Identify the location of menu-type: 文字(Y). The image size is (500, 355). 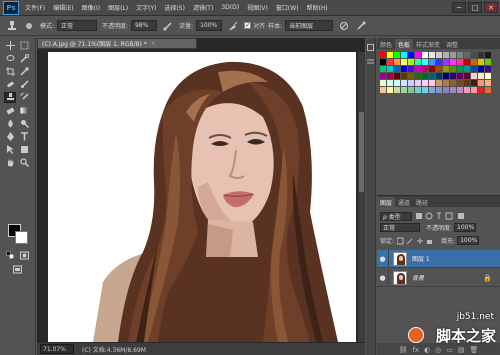
(146, 7).